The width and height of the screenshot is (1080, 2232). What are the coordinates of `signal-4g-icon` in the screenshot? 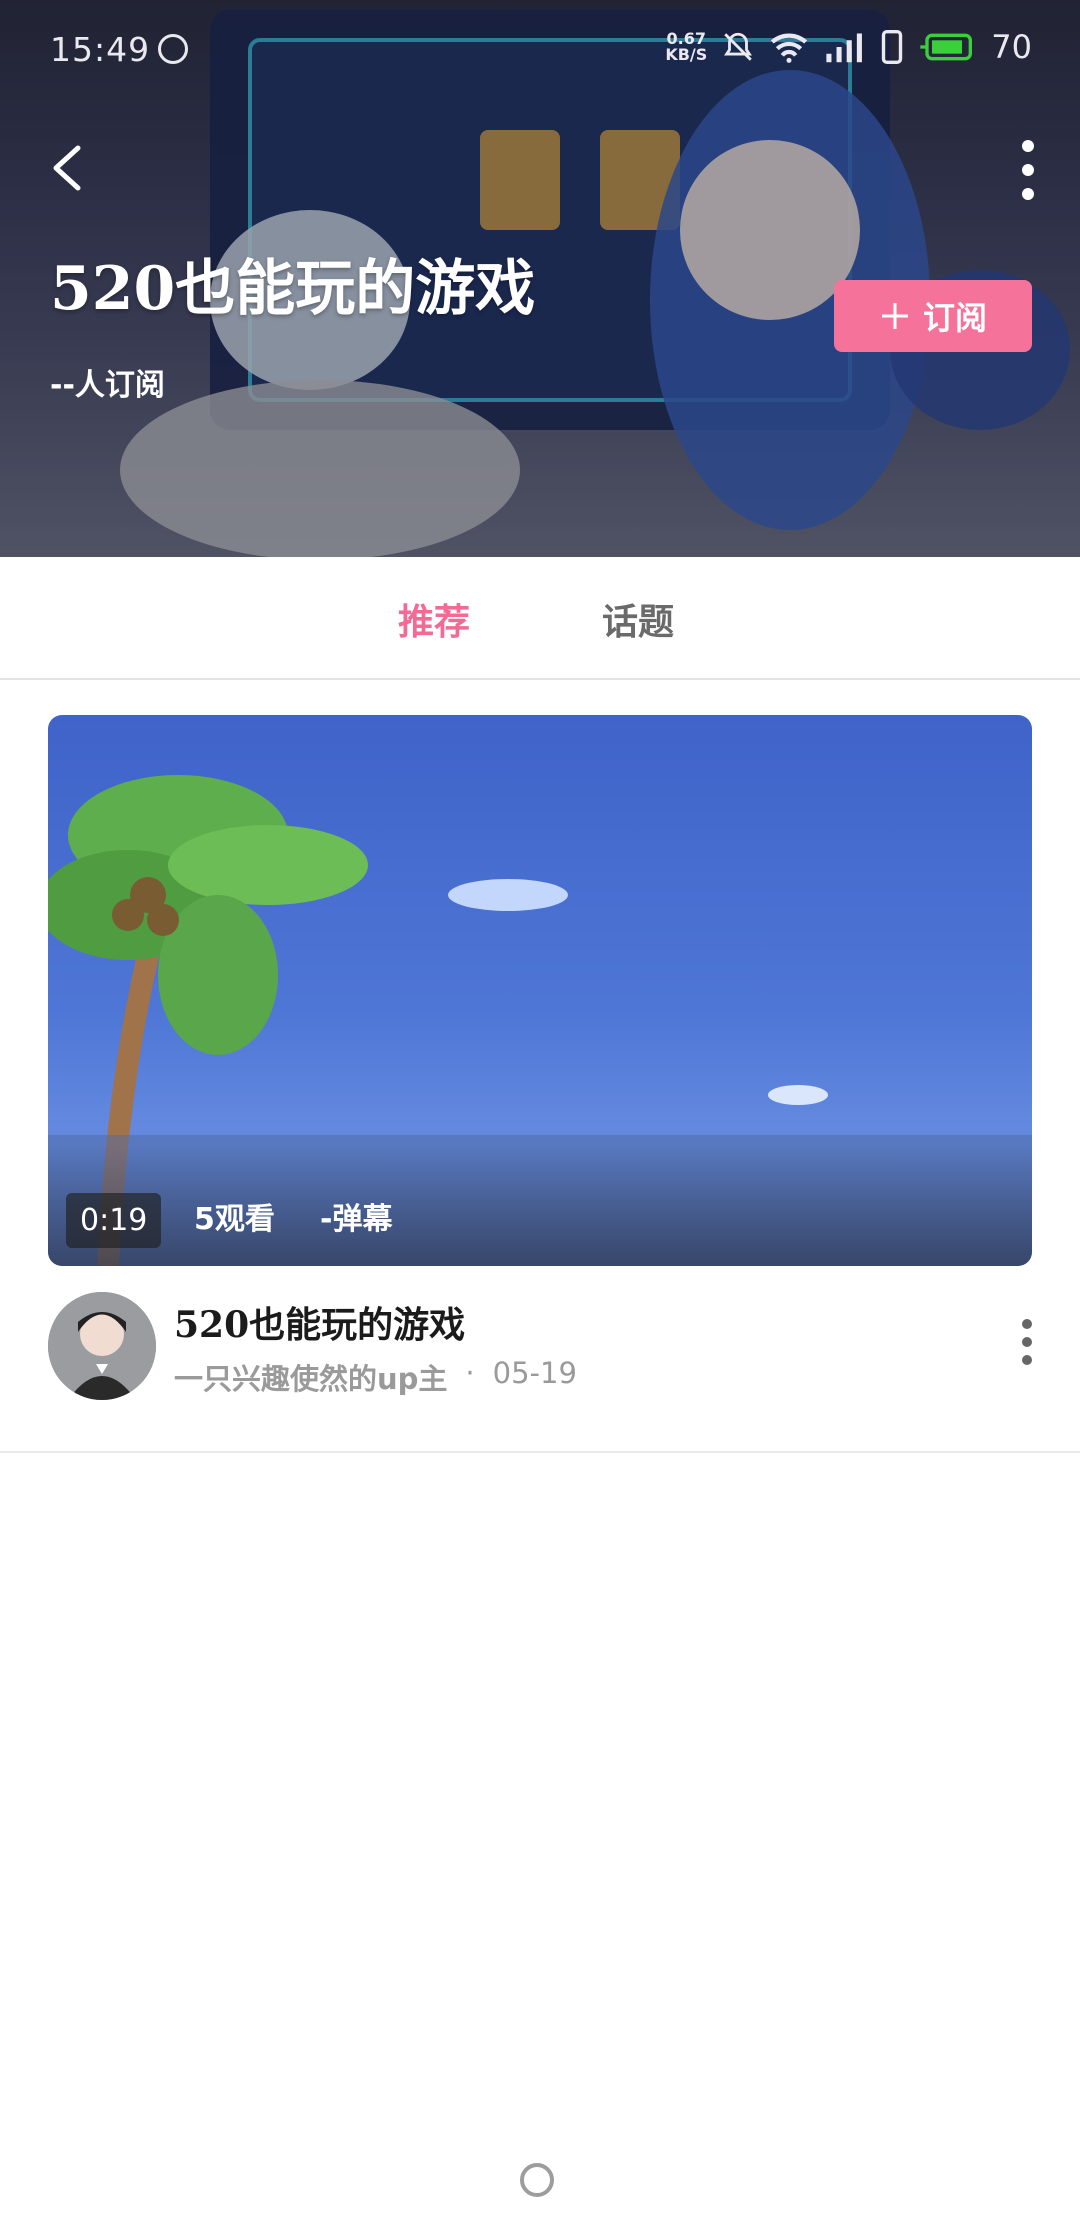 It's located at (844, 48).